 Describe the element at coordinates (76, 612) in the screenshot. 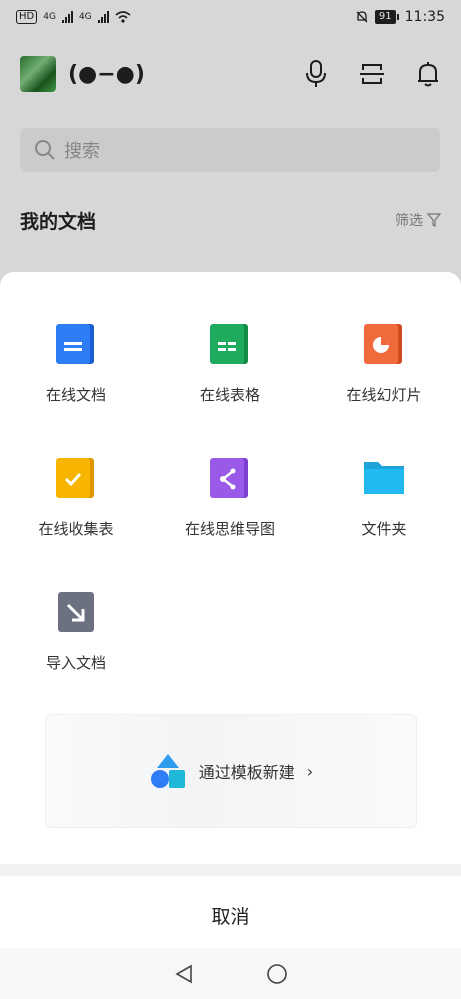

I see `import-icon` at that location.